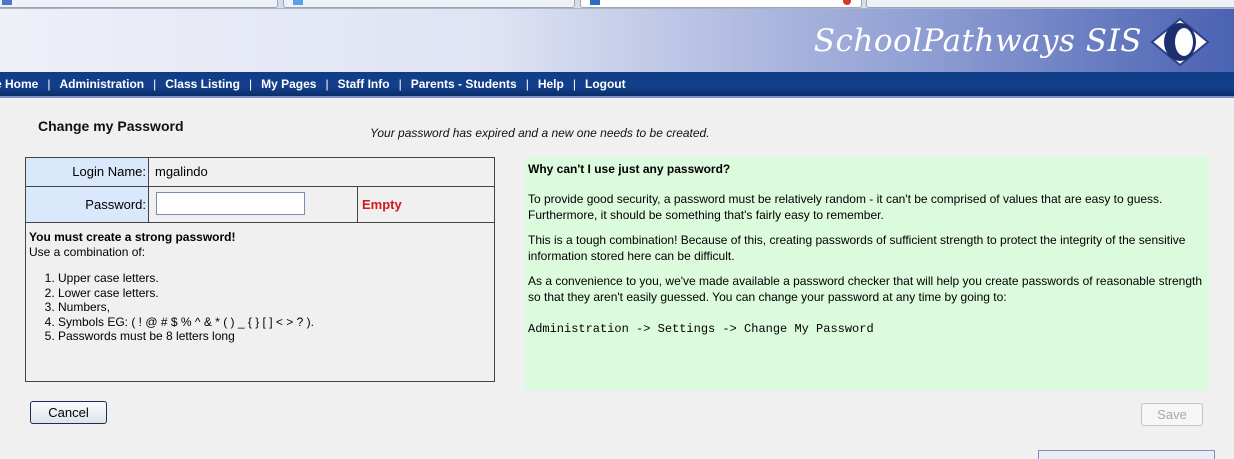 Image resolution: width=1234 pixels, height=459 pixels. Describe the element at coordinates (617, 40) in the screenshot. I see `header-banner: SchoolPathways SIS` at that location.